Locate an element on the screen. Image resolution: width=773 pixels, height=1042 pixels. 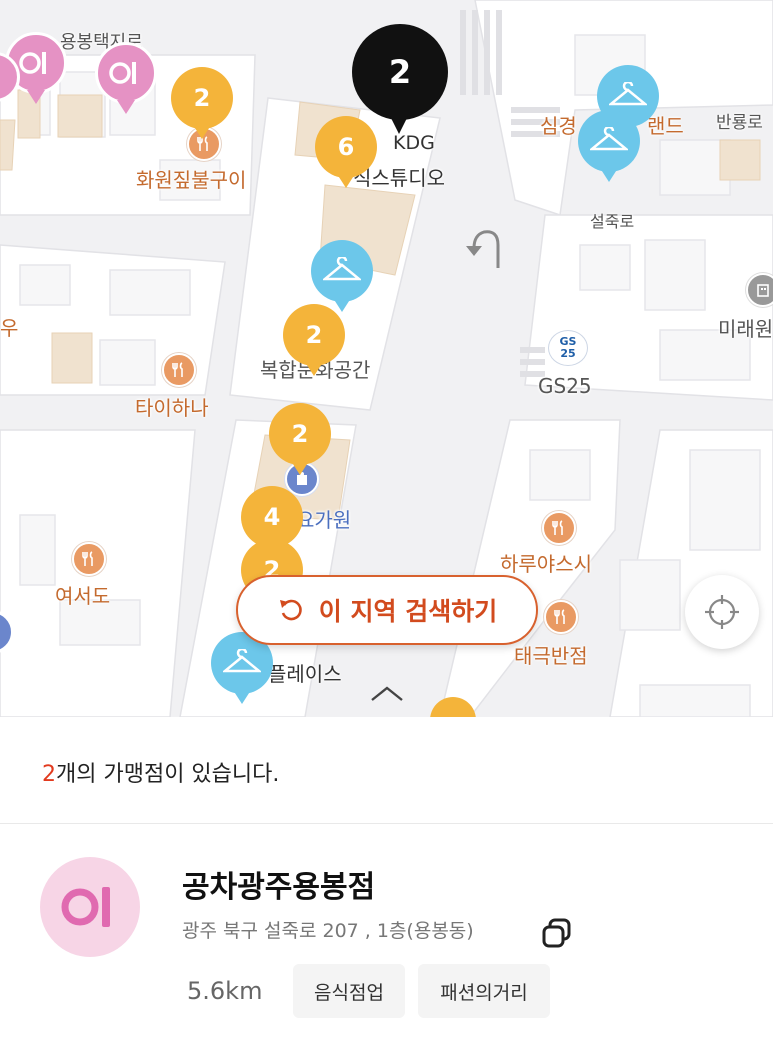
refresh-icon is located at coordinates (290, 610).